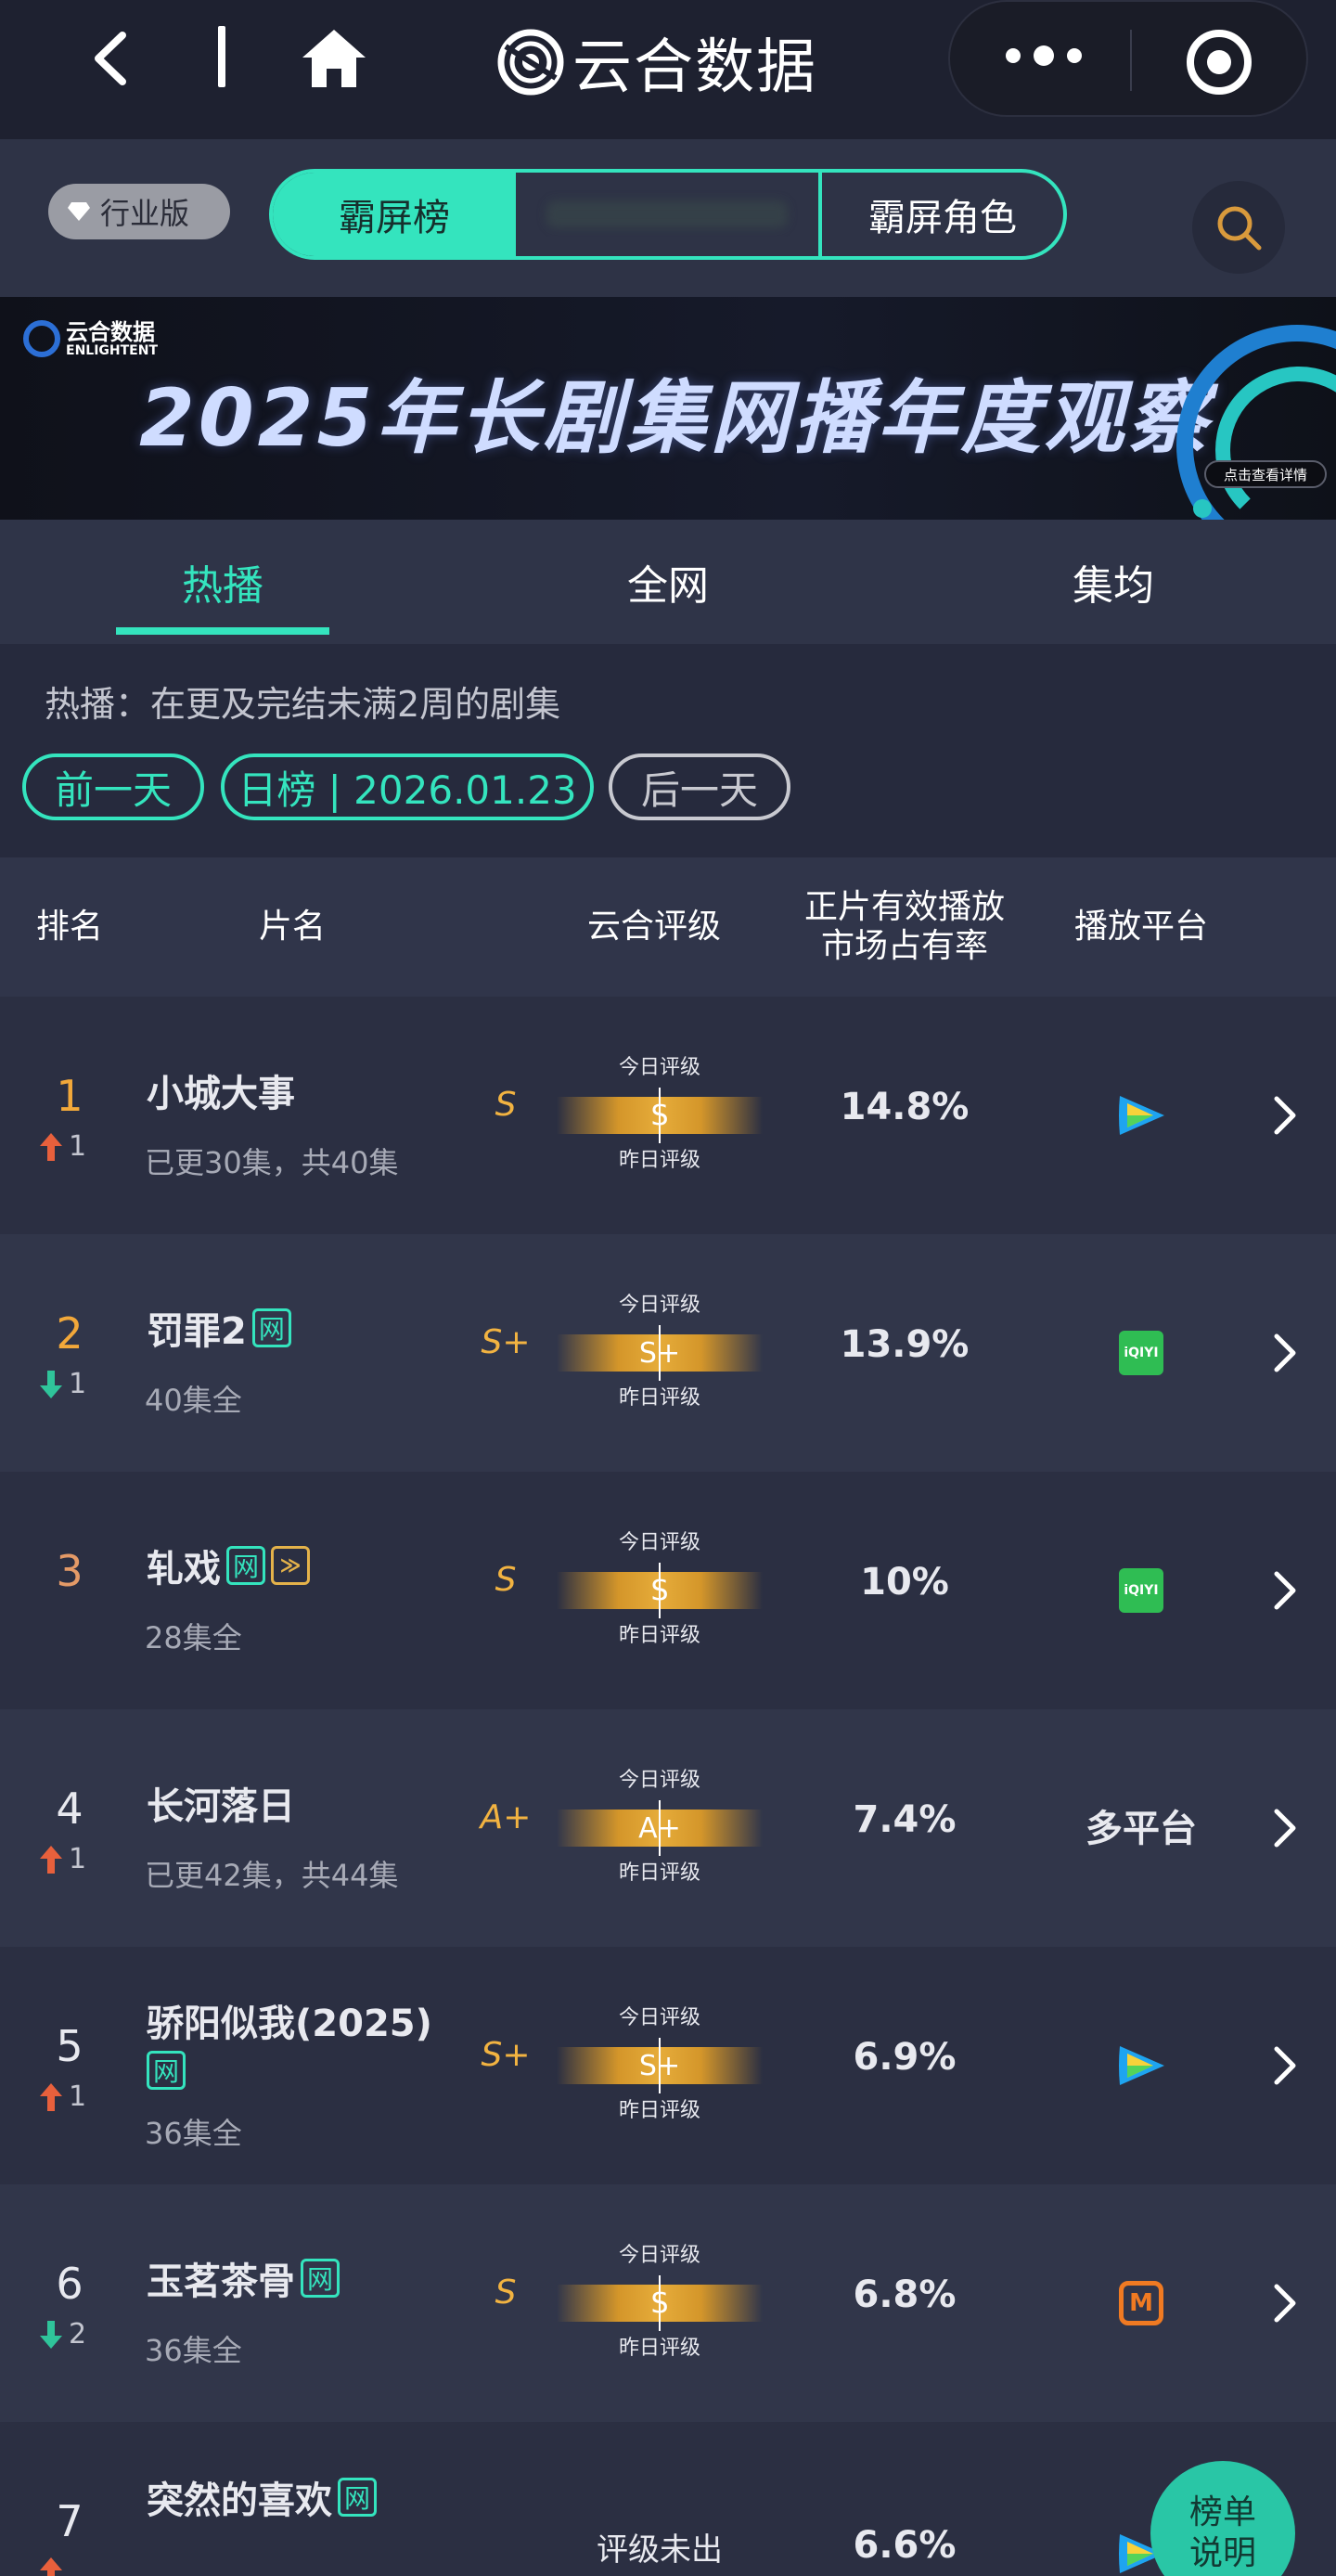 The image size is (1336, 2576). I want to click on show-title: 长河落日, so click(221, 1803).